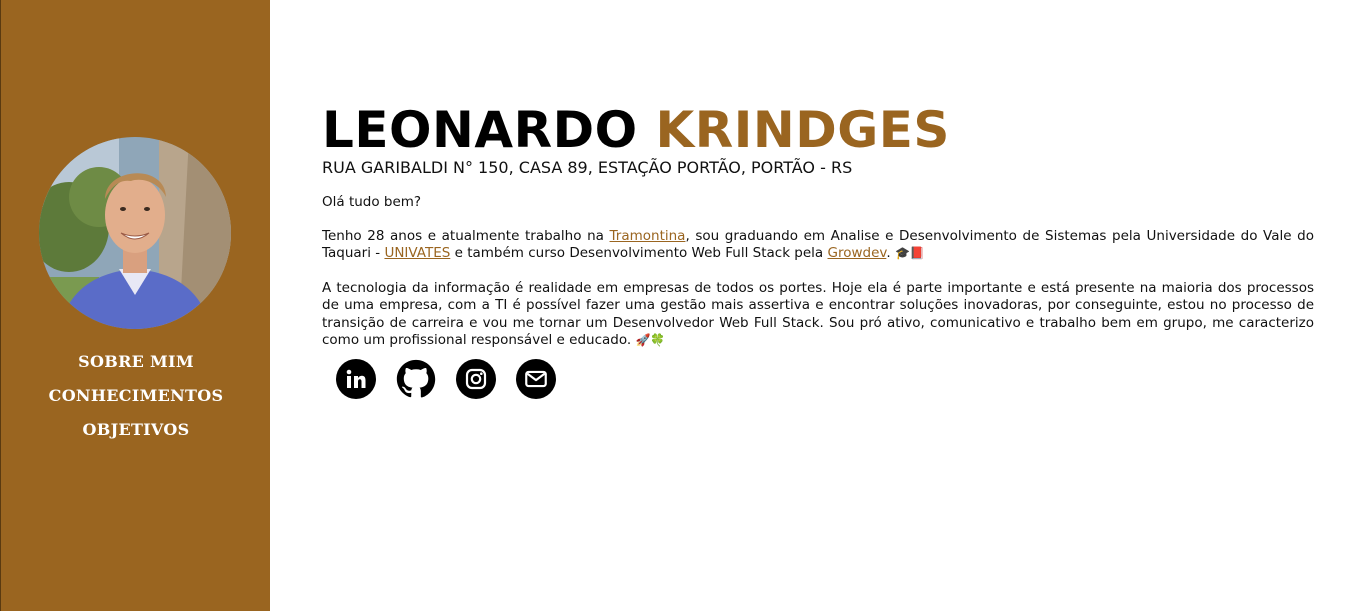 This screenshot has width=1364, height=611. I want to click on greeting: Olá tudo bem?, so click(372, 202).